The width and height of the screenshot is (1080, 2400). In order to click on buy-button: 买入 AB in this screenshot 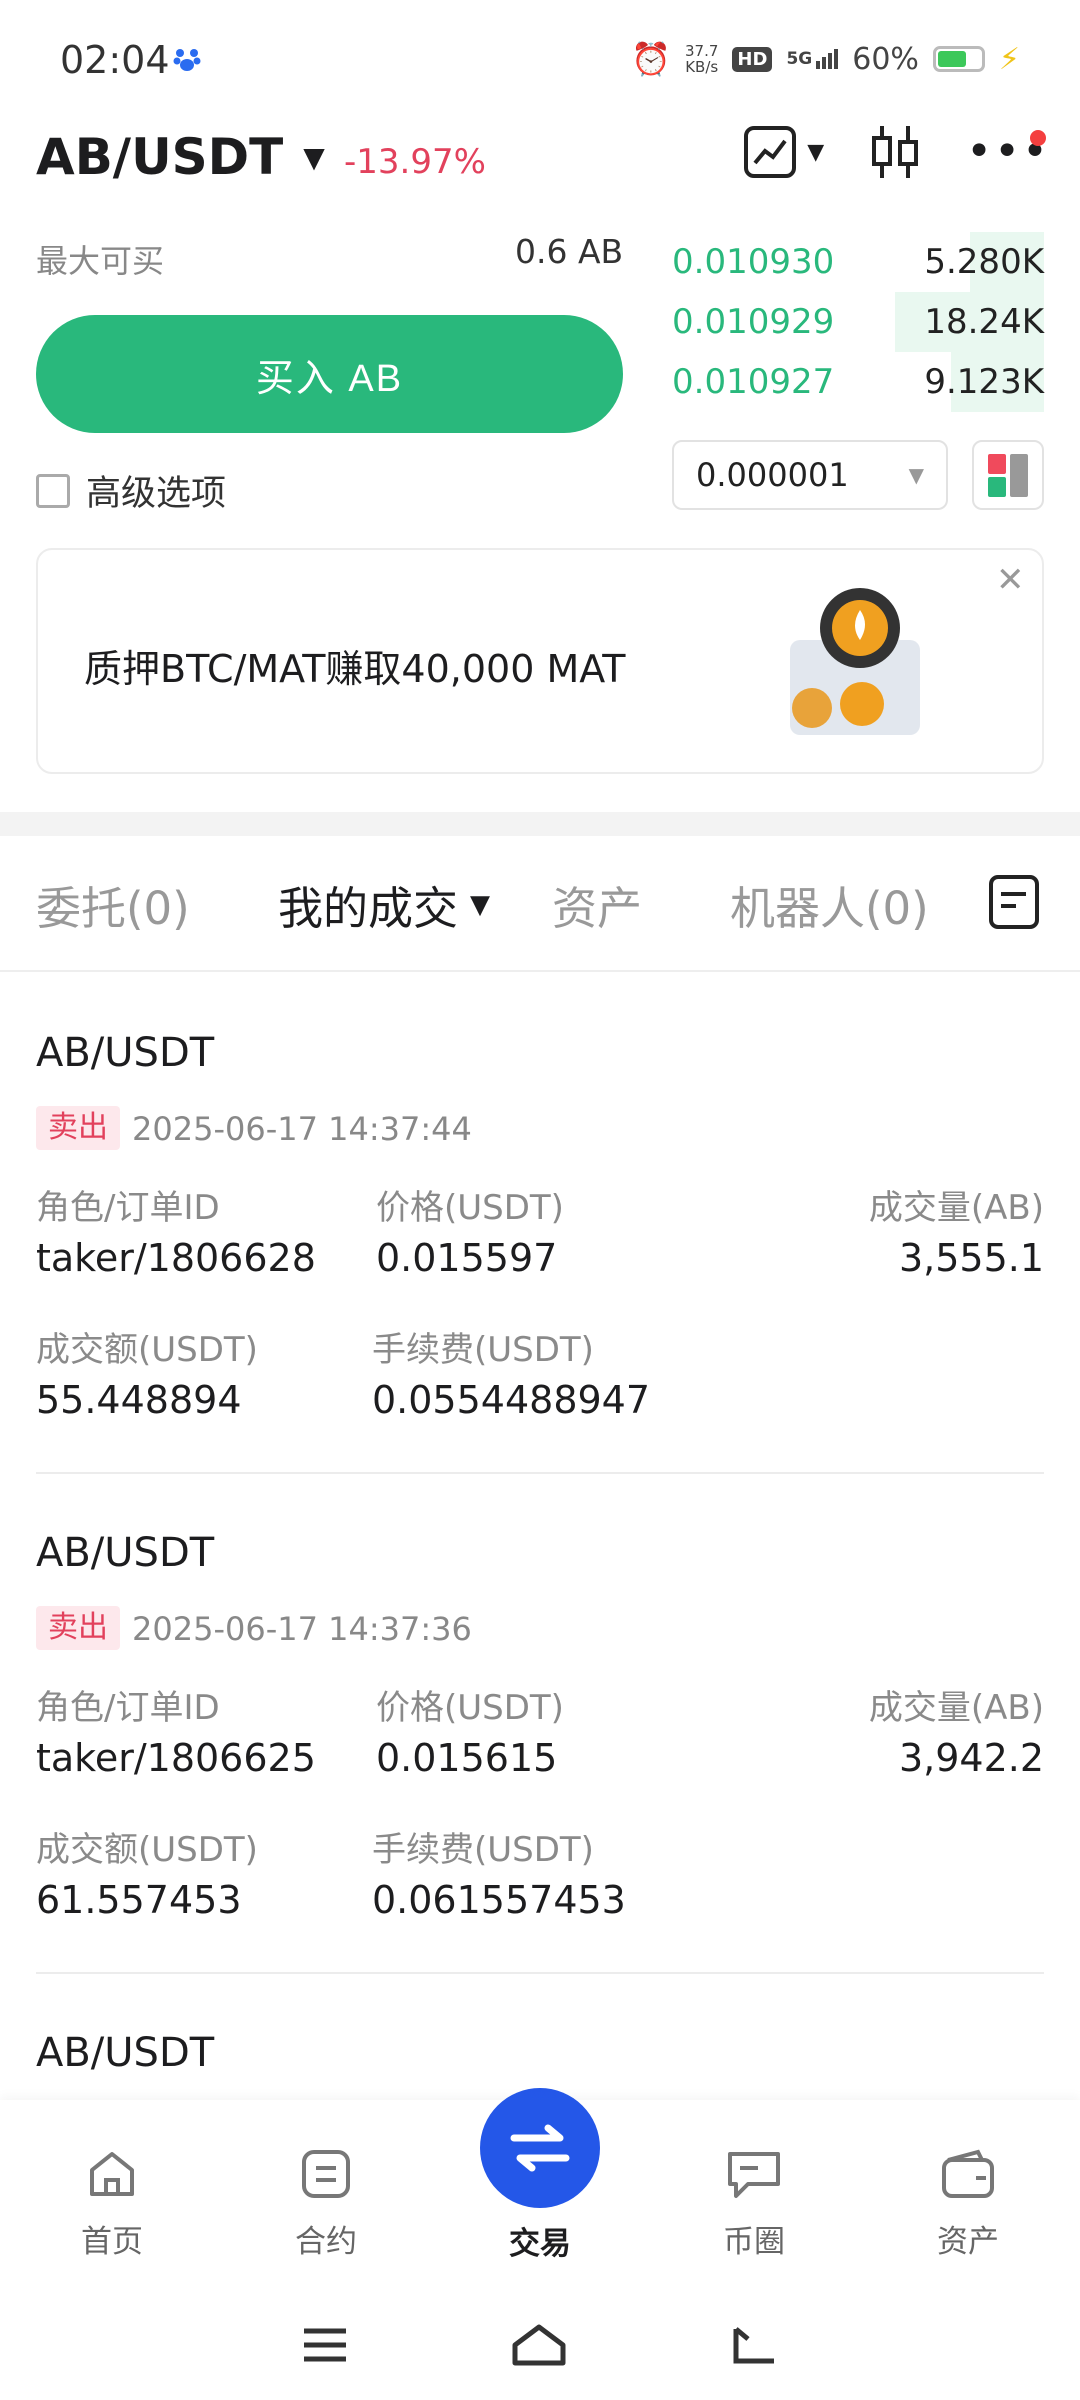, I will do `click(329, 374)`.